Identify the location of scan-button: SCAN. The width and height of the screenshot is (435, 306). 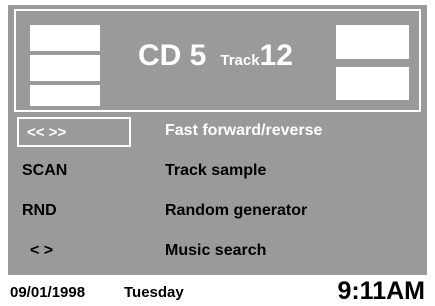
(44, 171).